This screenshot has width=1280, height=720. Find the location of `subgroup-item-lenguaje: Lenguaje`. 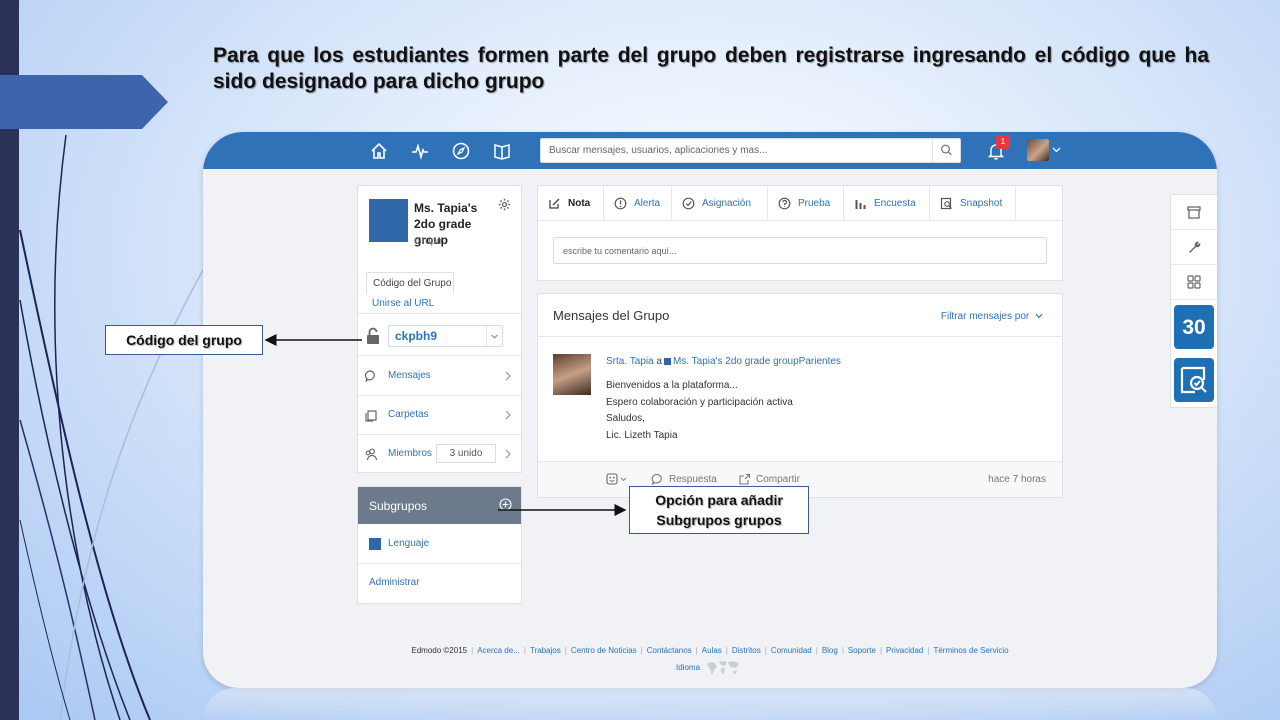

subgroup-item-lenguaje: Lenguaje is located at coordinates (408, 543).